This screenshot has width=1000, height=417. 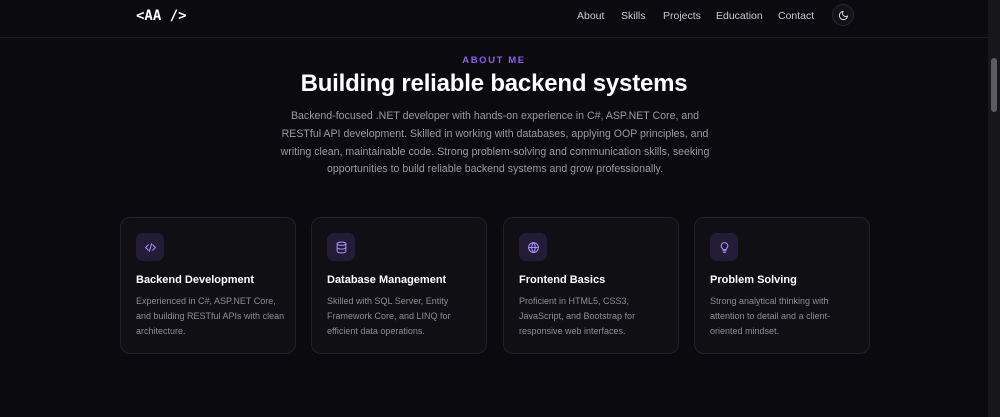 I want to click on scrollbar-thumb, so click(x=994, y=85).